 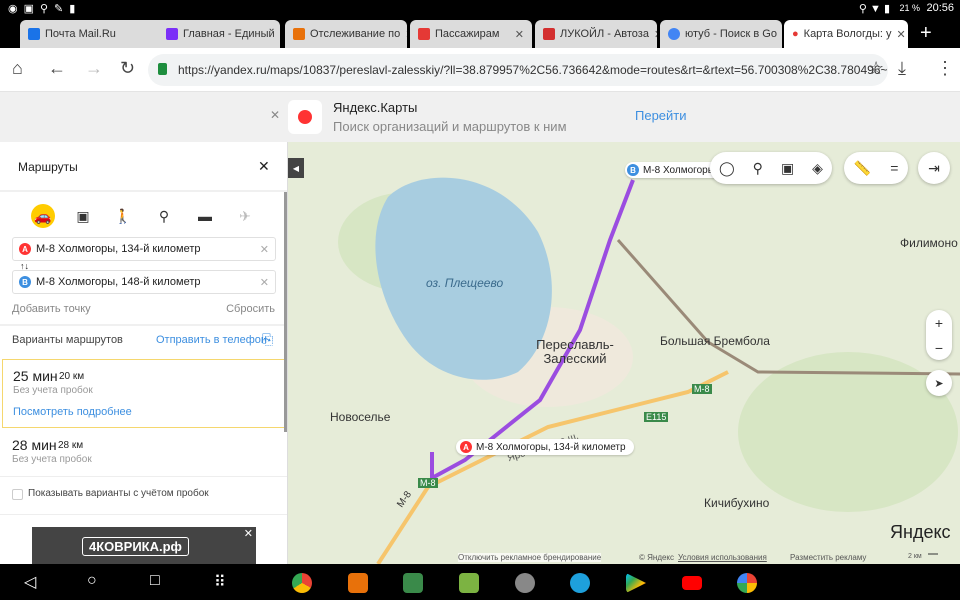 What do you see at coordinates (795, 34) in the screenshot?
I see `map-pin-icon: ●` at bounding box center [795, 34].